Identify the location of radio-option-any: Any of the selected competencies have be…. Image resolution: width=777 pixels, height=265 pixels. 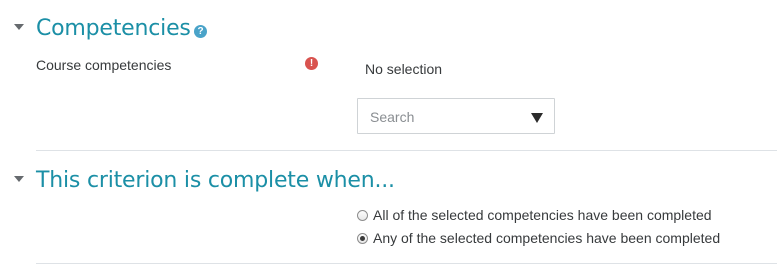
(538, 238).